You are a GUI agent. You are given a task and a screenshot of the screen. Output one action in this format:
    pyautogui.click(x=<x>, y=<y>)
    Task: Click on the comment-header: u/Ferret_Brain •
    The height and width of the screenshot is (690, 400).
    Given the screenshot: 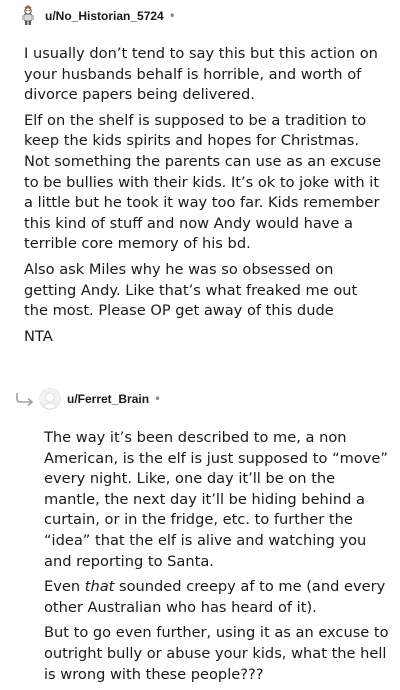 What is the action you would take?
    pyautogui.click(x=114, y=399)
    